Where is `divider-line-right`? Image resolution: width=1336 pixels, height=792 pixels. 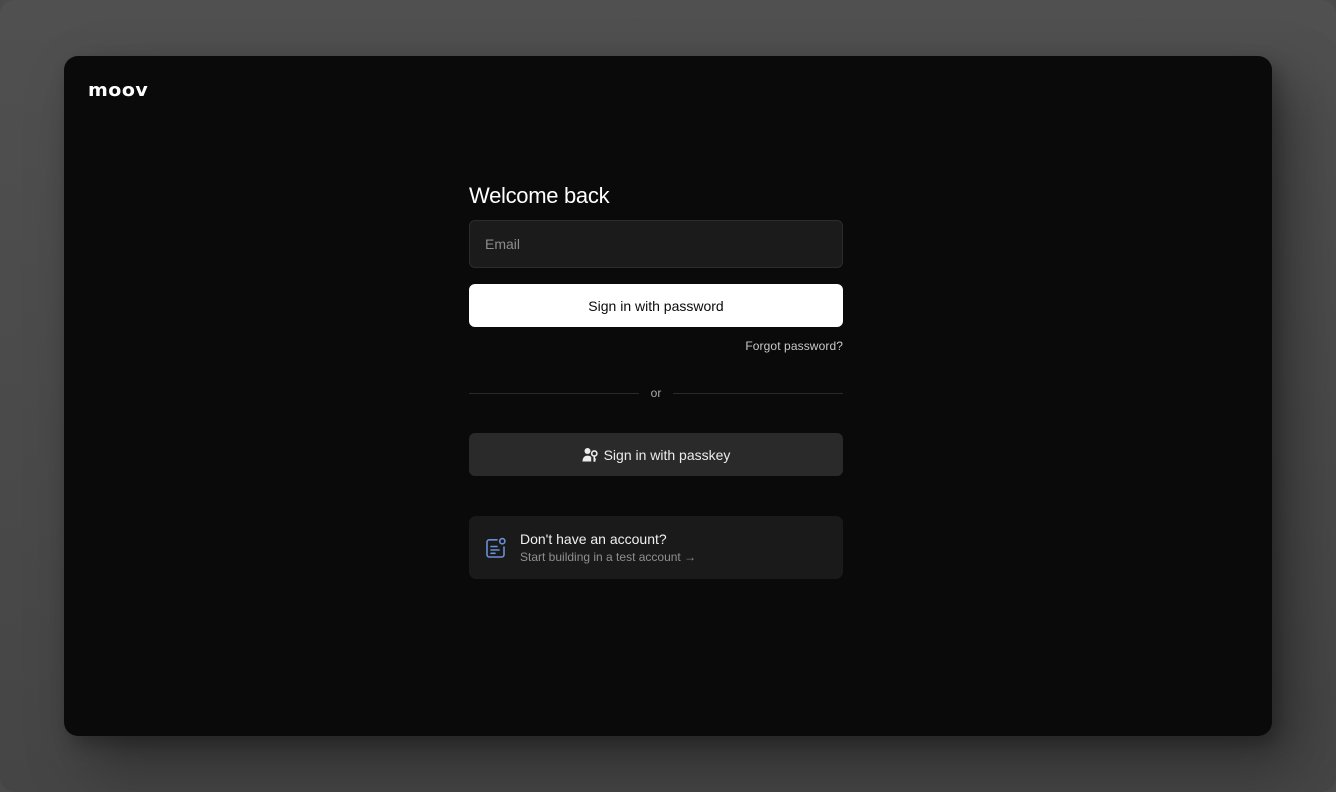
divider-line-right is located at coordinates (758, 393).